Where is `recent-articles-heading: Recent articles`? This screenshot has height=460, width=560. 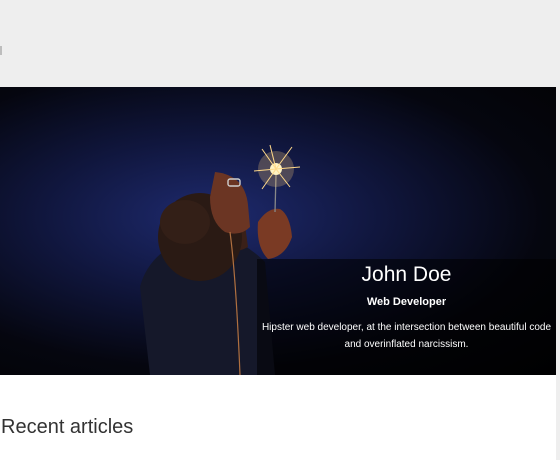
recent-articles-heading: Recent articles is located at coordinates (67, 427).